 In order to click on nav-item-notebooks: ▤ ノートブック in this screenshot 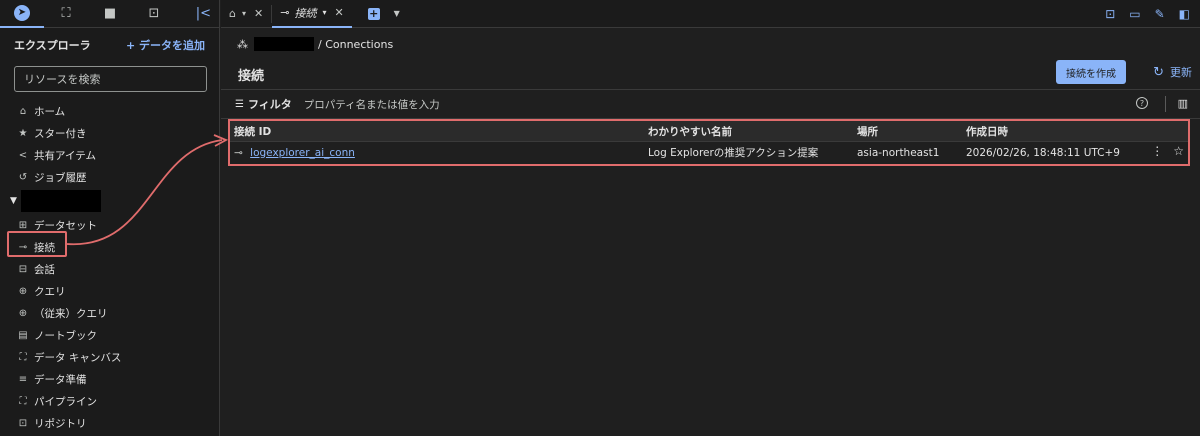, I will do `click(109, 335)`.